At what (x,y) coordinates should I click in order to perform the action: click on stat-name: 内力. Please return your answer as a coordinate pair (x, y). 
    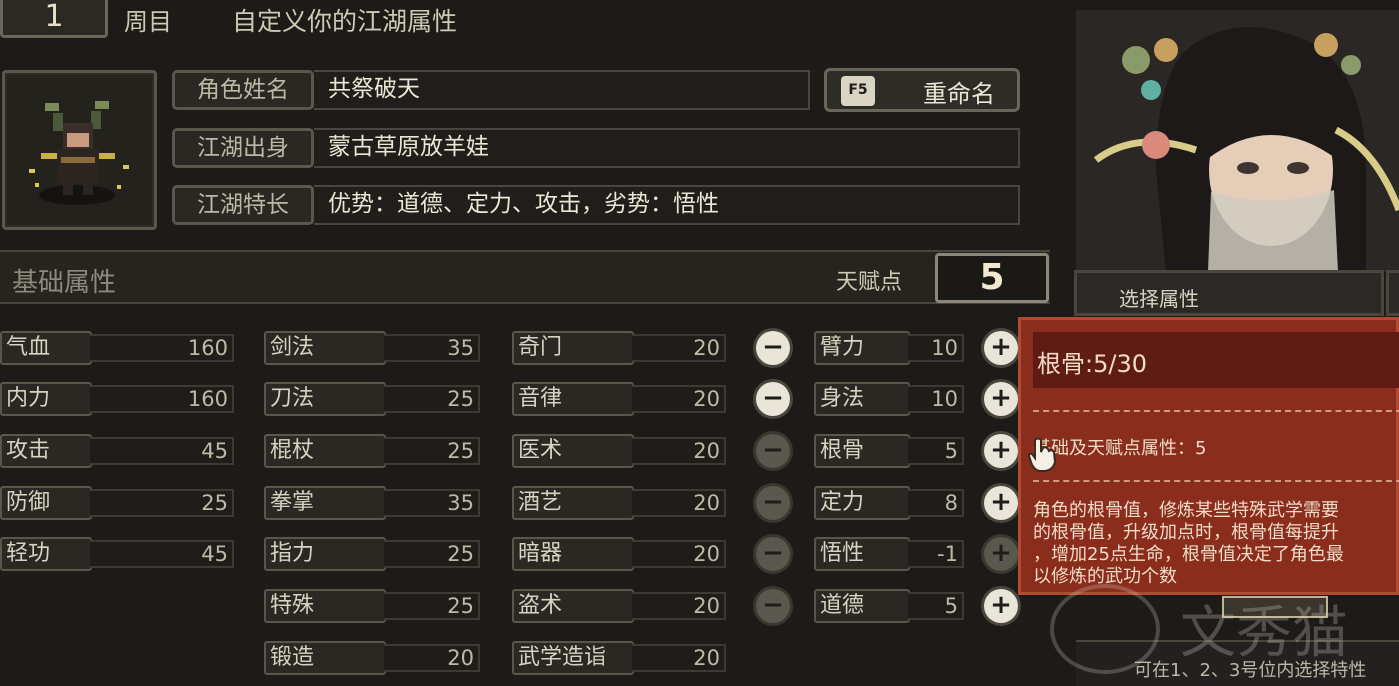
    Looking at the image, I should click on (46, 399).